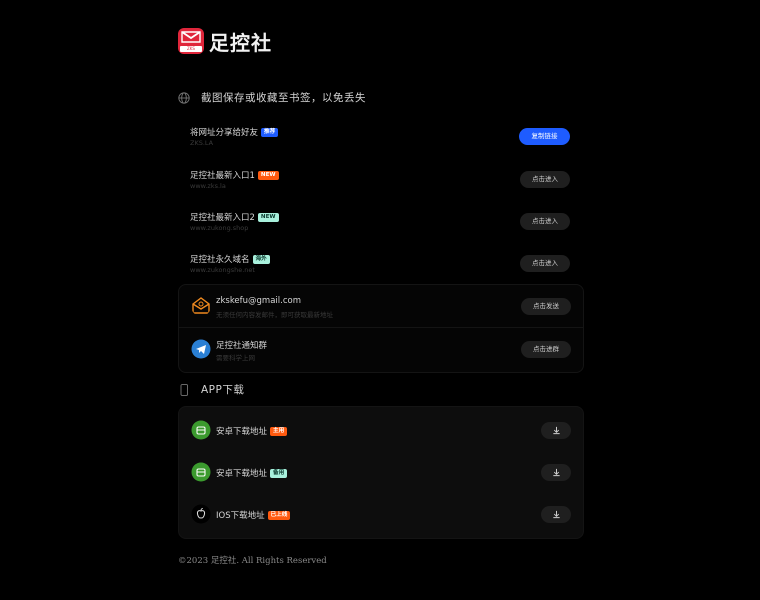  I want to click on backup-badge: 备用, so click(279, 473).